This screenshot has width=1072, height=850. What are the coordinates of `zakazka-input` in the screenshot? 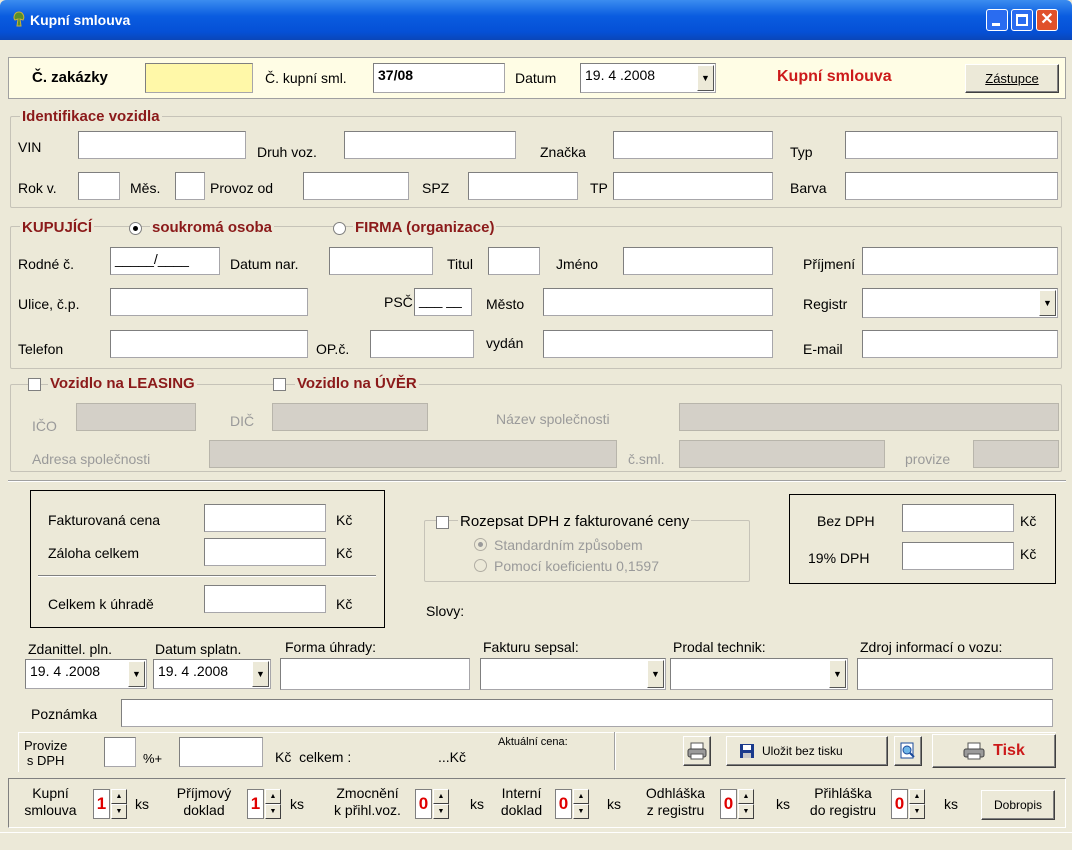 It's located at (199, 78).